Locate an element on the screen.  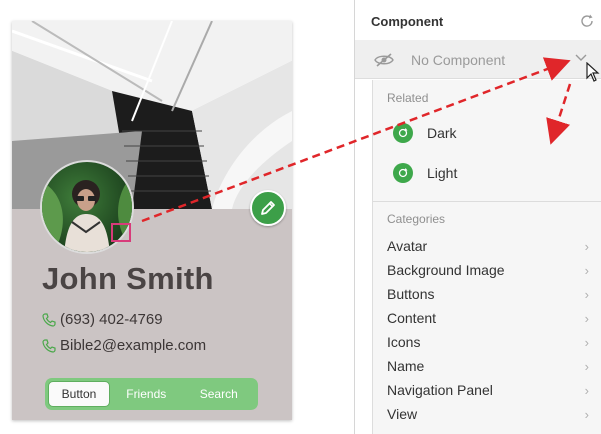
phone-number: (693) 402-4769 is located at coordinates (111, 319).